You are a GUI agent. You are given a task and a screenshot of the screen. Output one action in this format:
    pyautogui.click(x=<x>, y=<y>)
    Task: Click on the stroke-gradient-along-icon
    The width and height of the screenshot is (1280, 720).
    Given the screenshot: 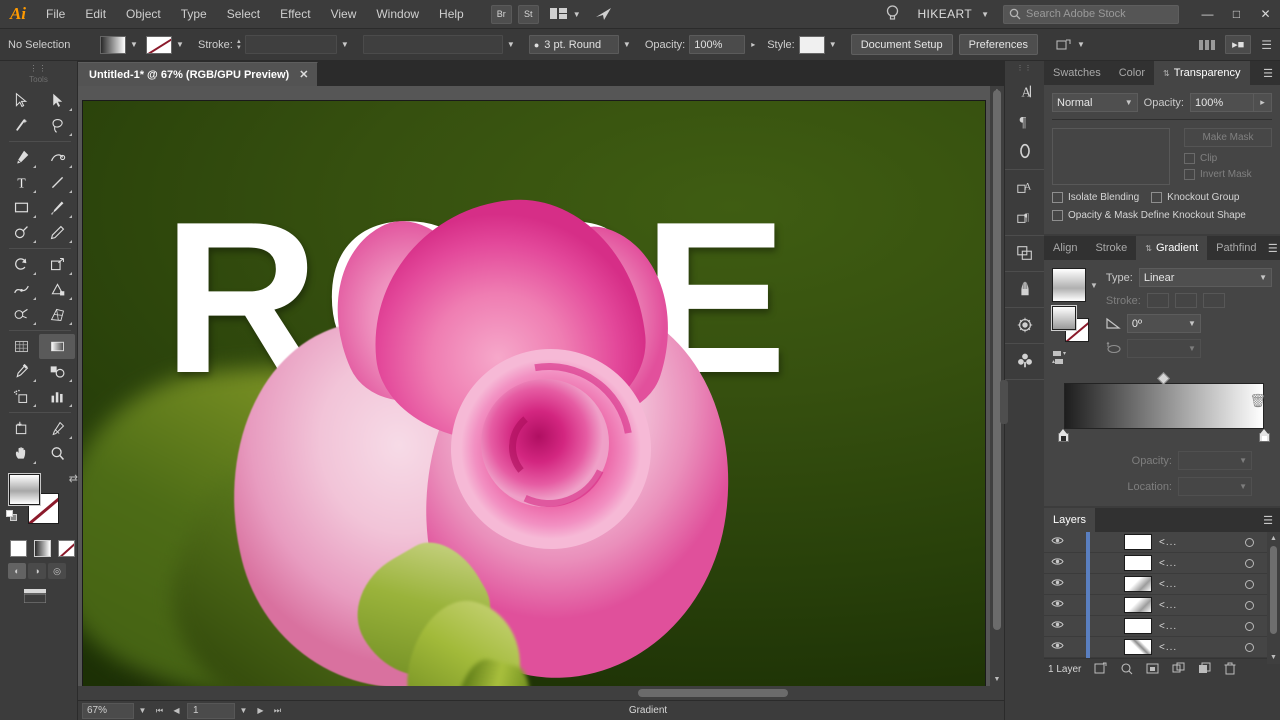 What is the action you would take?
    pyautogui.click(x=1185, y=300)
    